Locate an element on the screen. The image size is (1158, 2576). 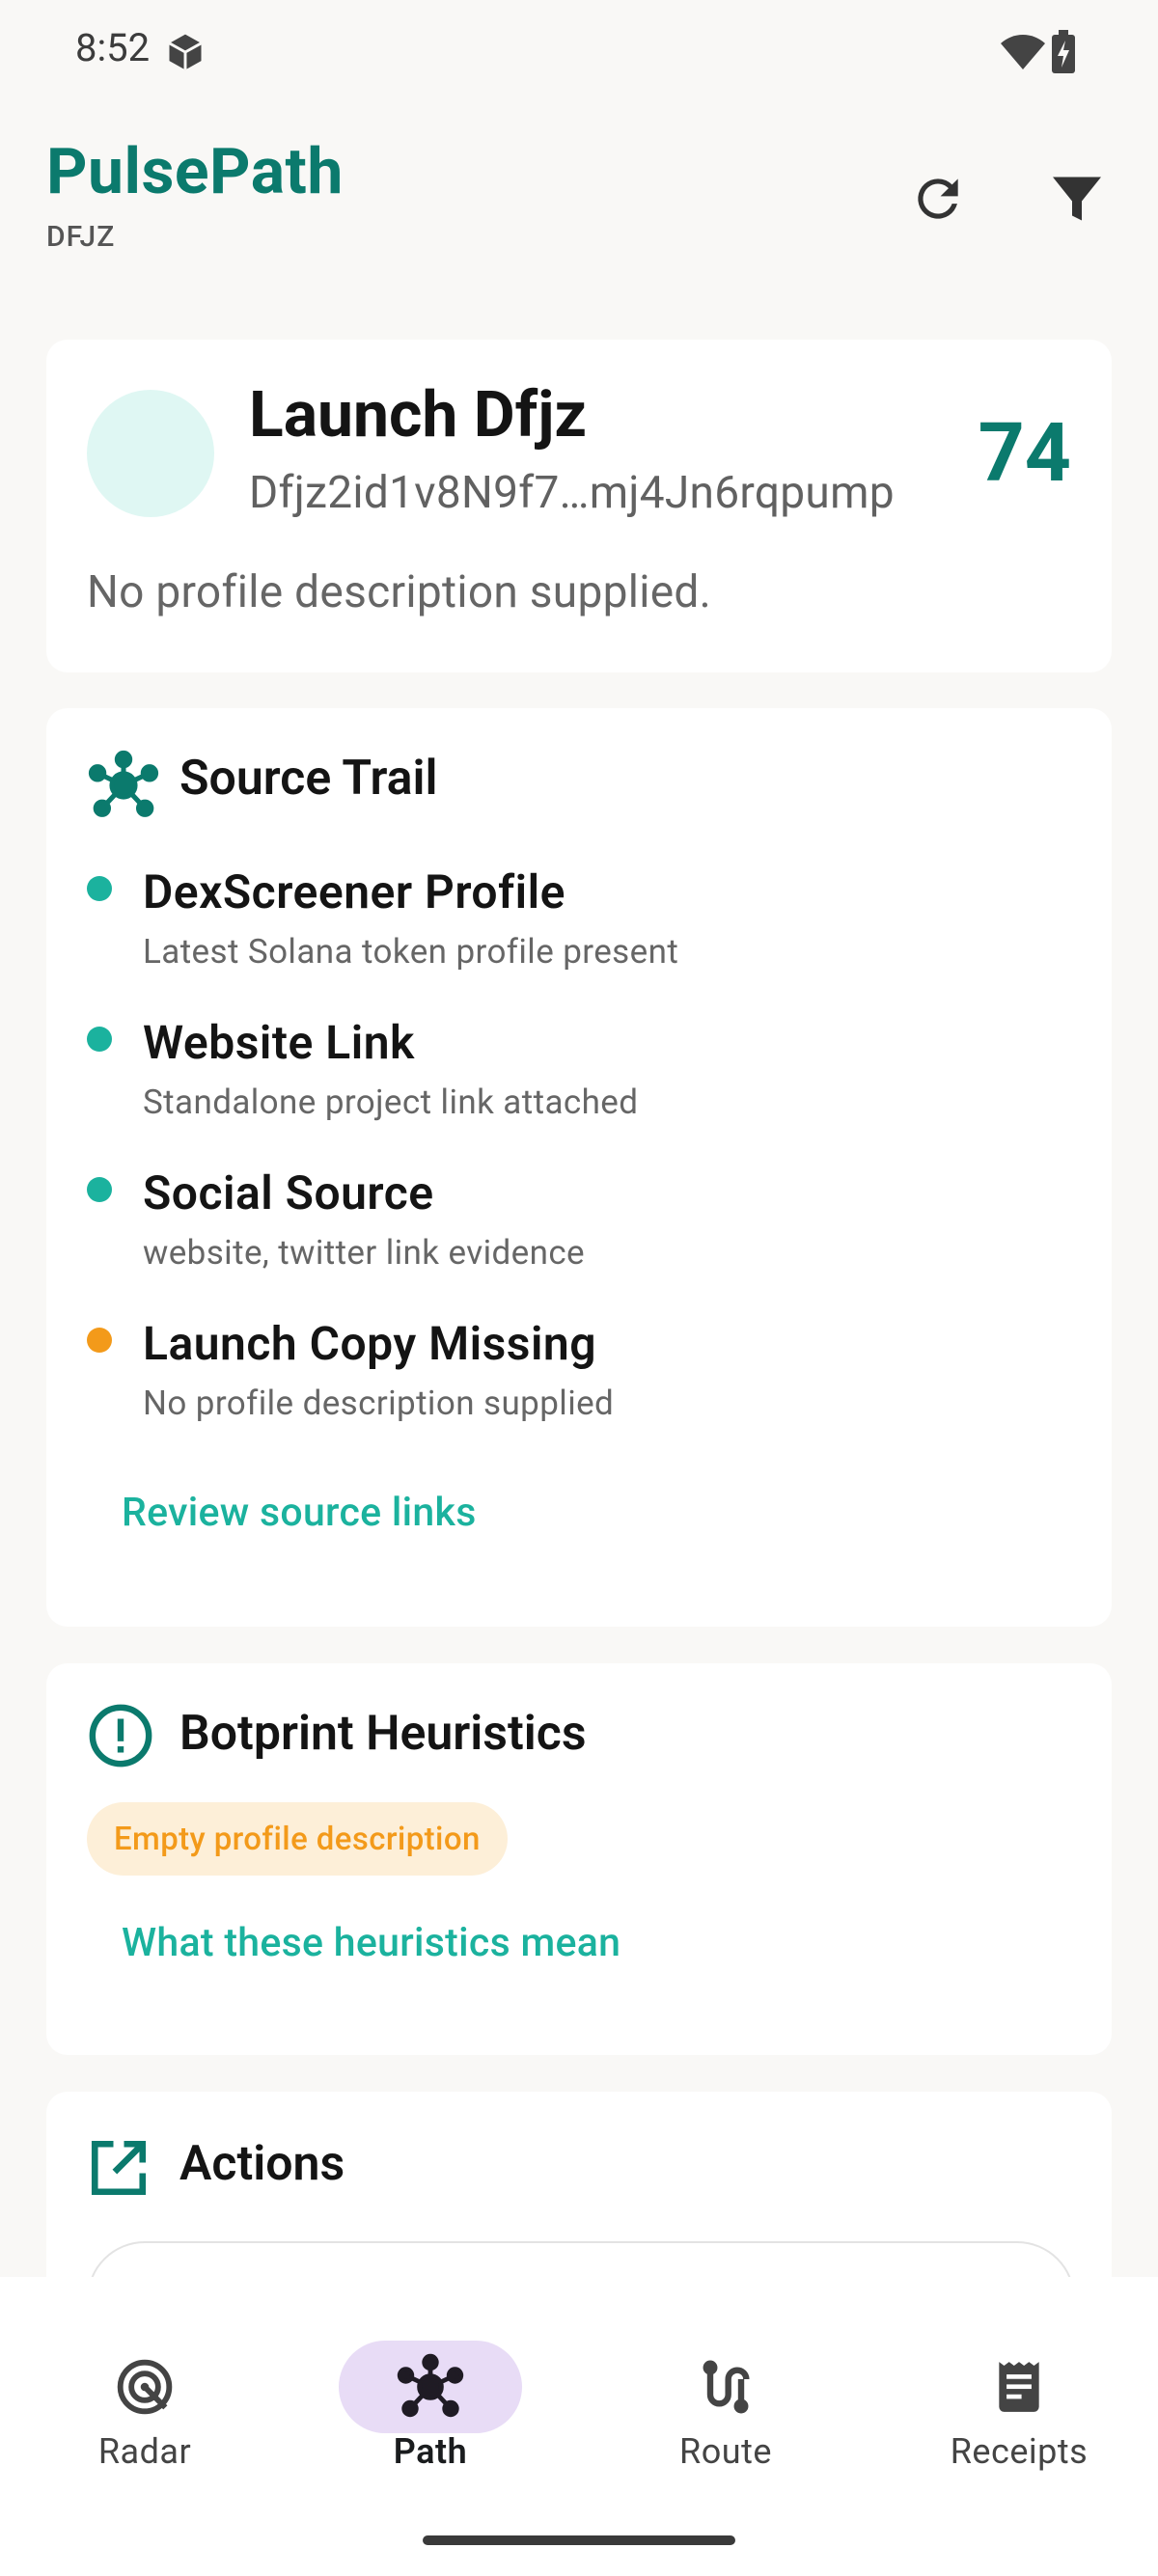
review-source-links-button: Review source links is located at coordinates (299, 1513).